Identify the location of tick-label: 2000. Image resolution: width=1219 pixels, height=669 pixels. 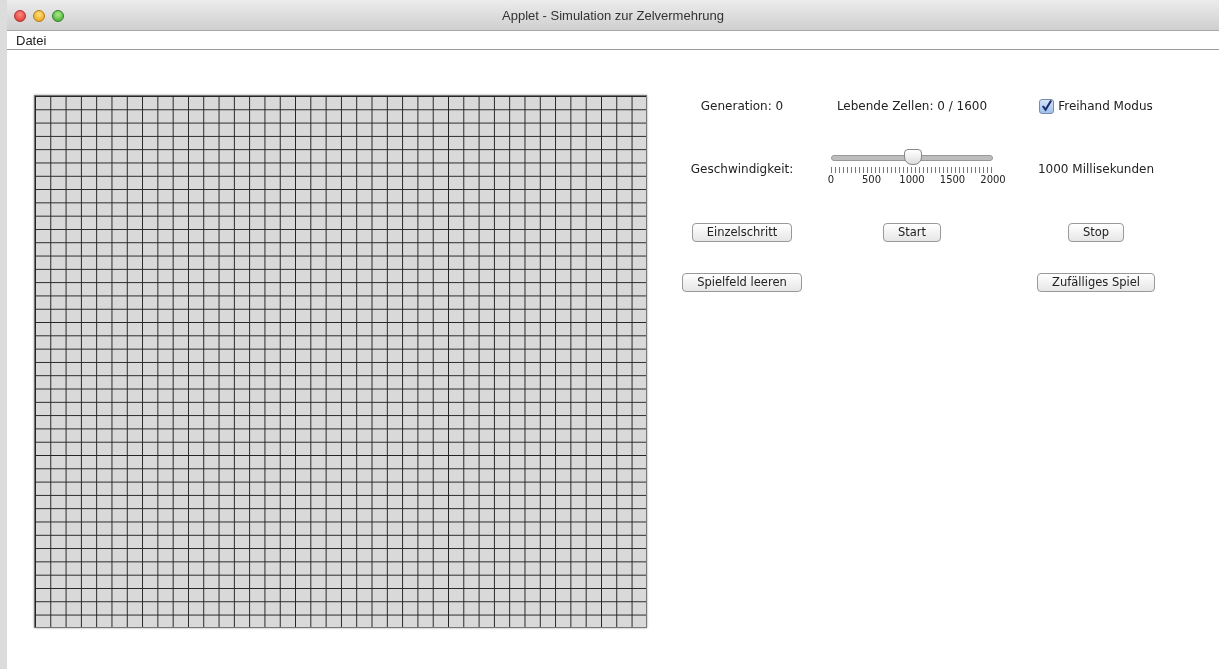
(993, 179).